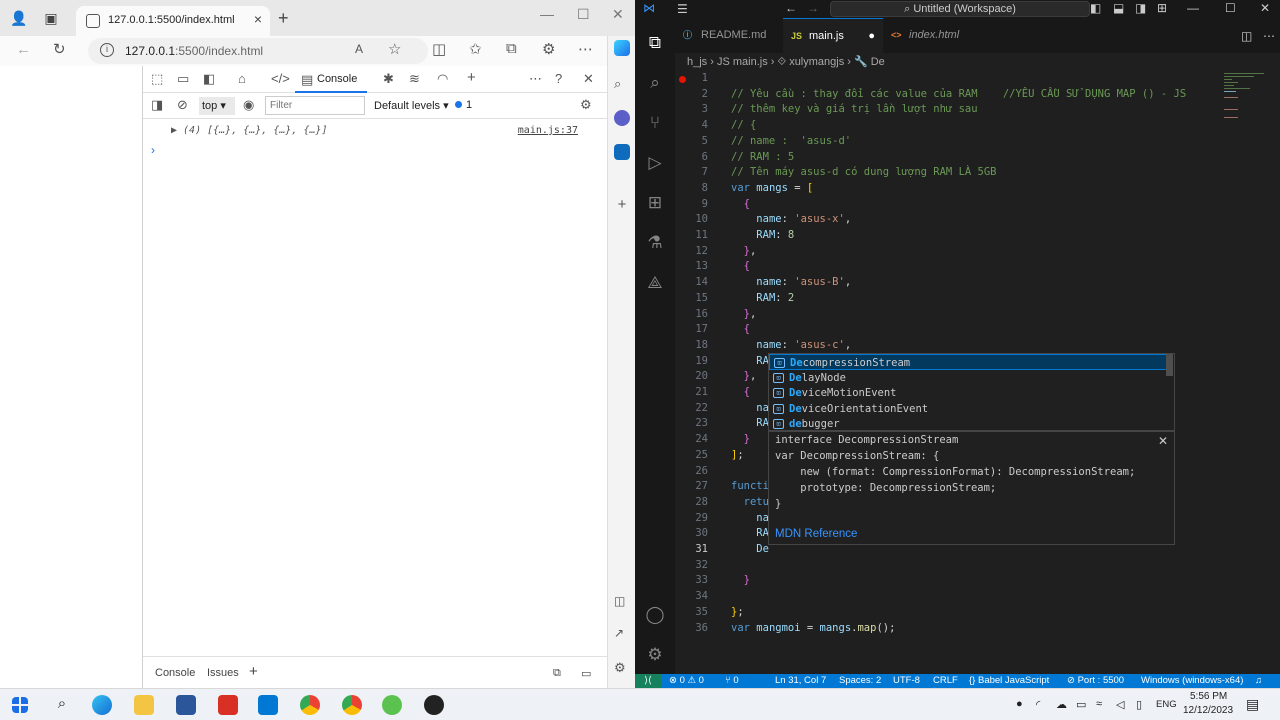  I want to click on ports-status: ⑂ 0, so click(732, 681).